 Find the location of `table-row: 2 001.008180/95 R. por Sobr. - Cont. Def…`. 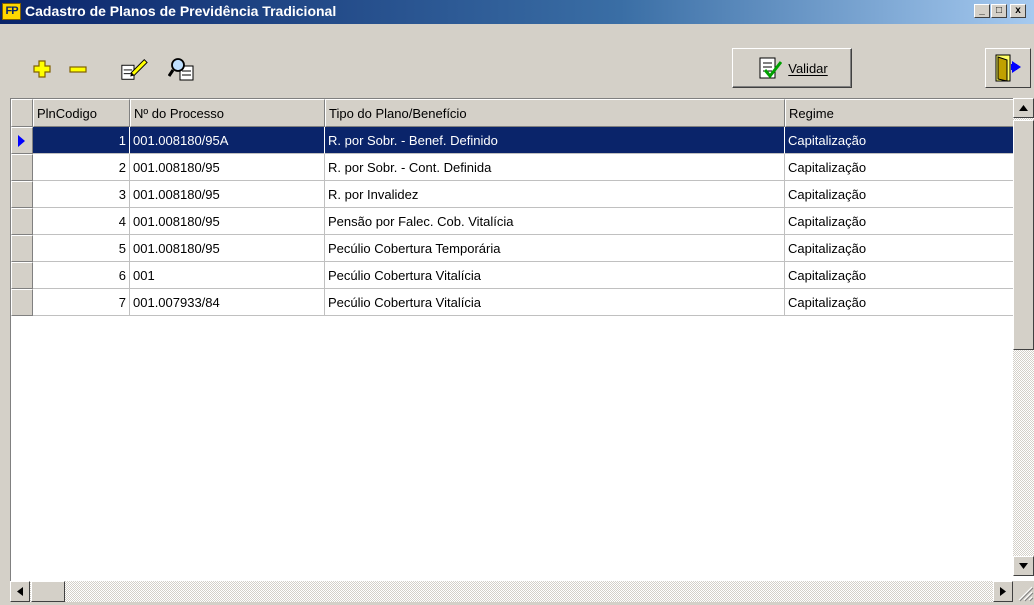

table-row: 2 001.008180/95 R. por Sobr. - Cont. Def… is located at coordinates (512, 167).